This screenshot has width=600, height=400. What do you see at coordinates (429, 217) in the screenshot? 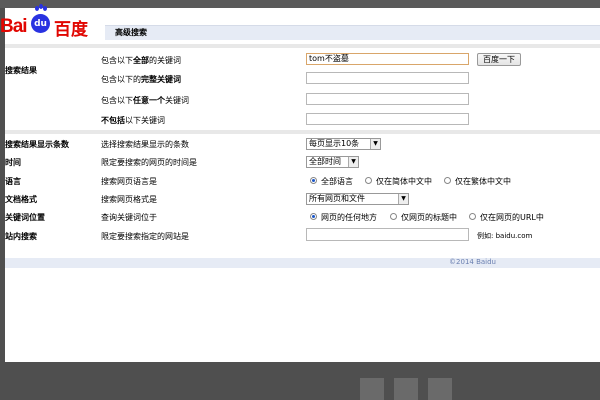
I see `radio-label: 仅网页的标题中` at bounding box center [429, 217].